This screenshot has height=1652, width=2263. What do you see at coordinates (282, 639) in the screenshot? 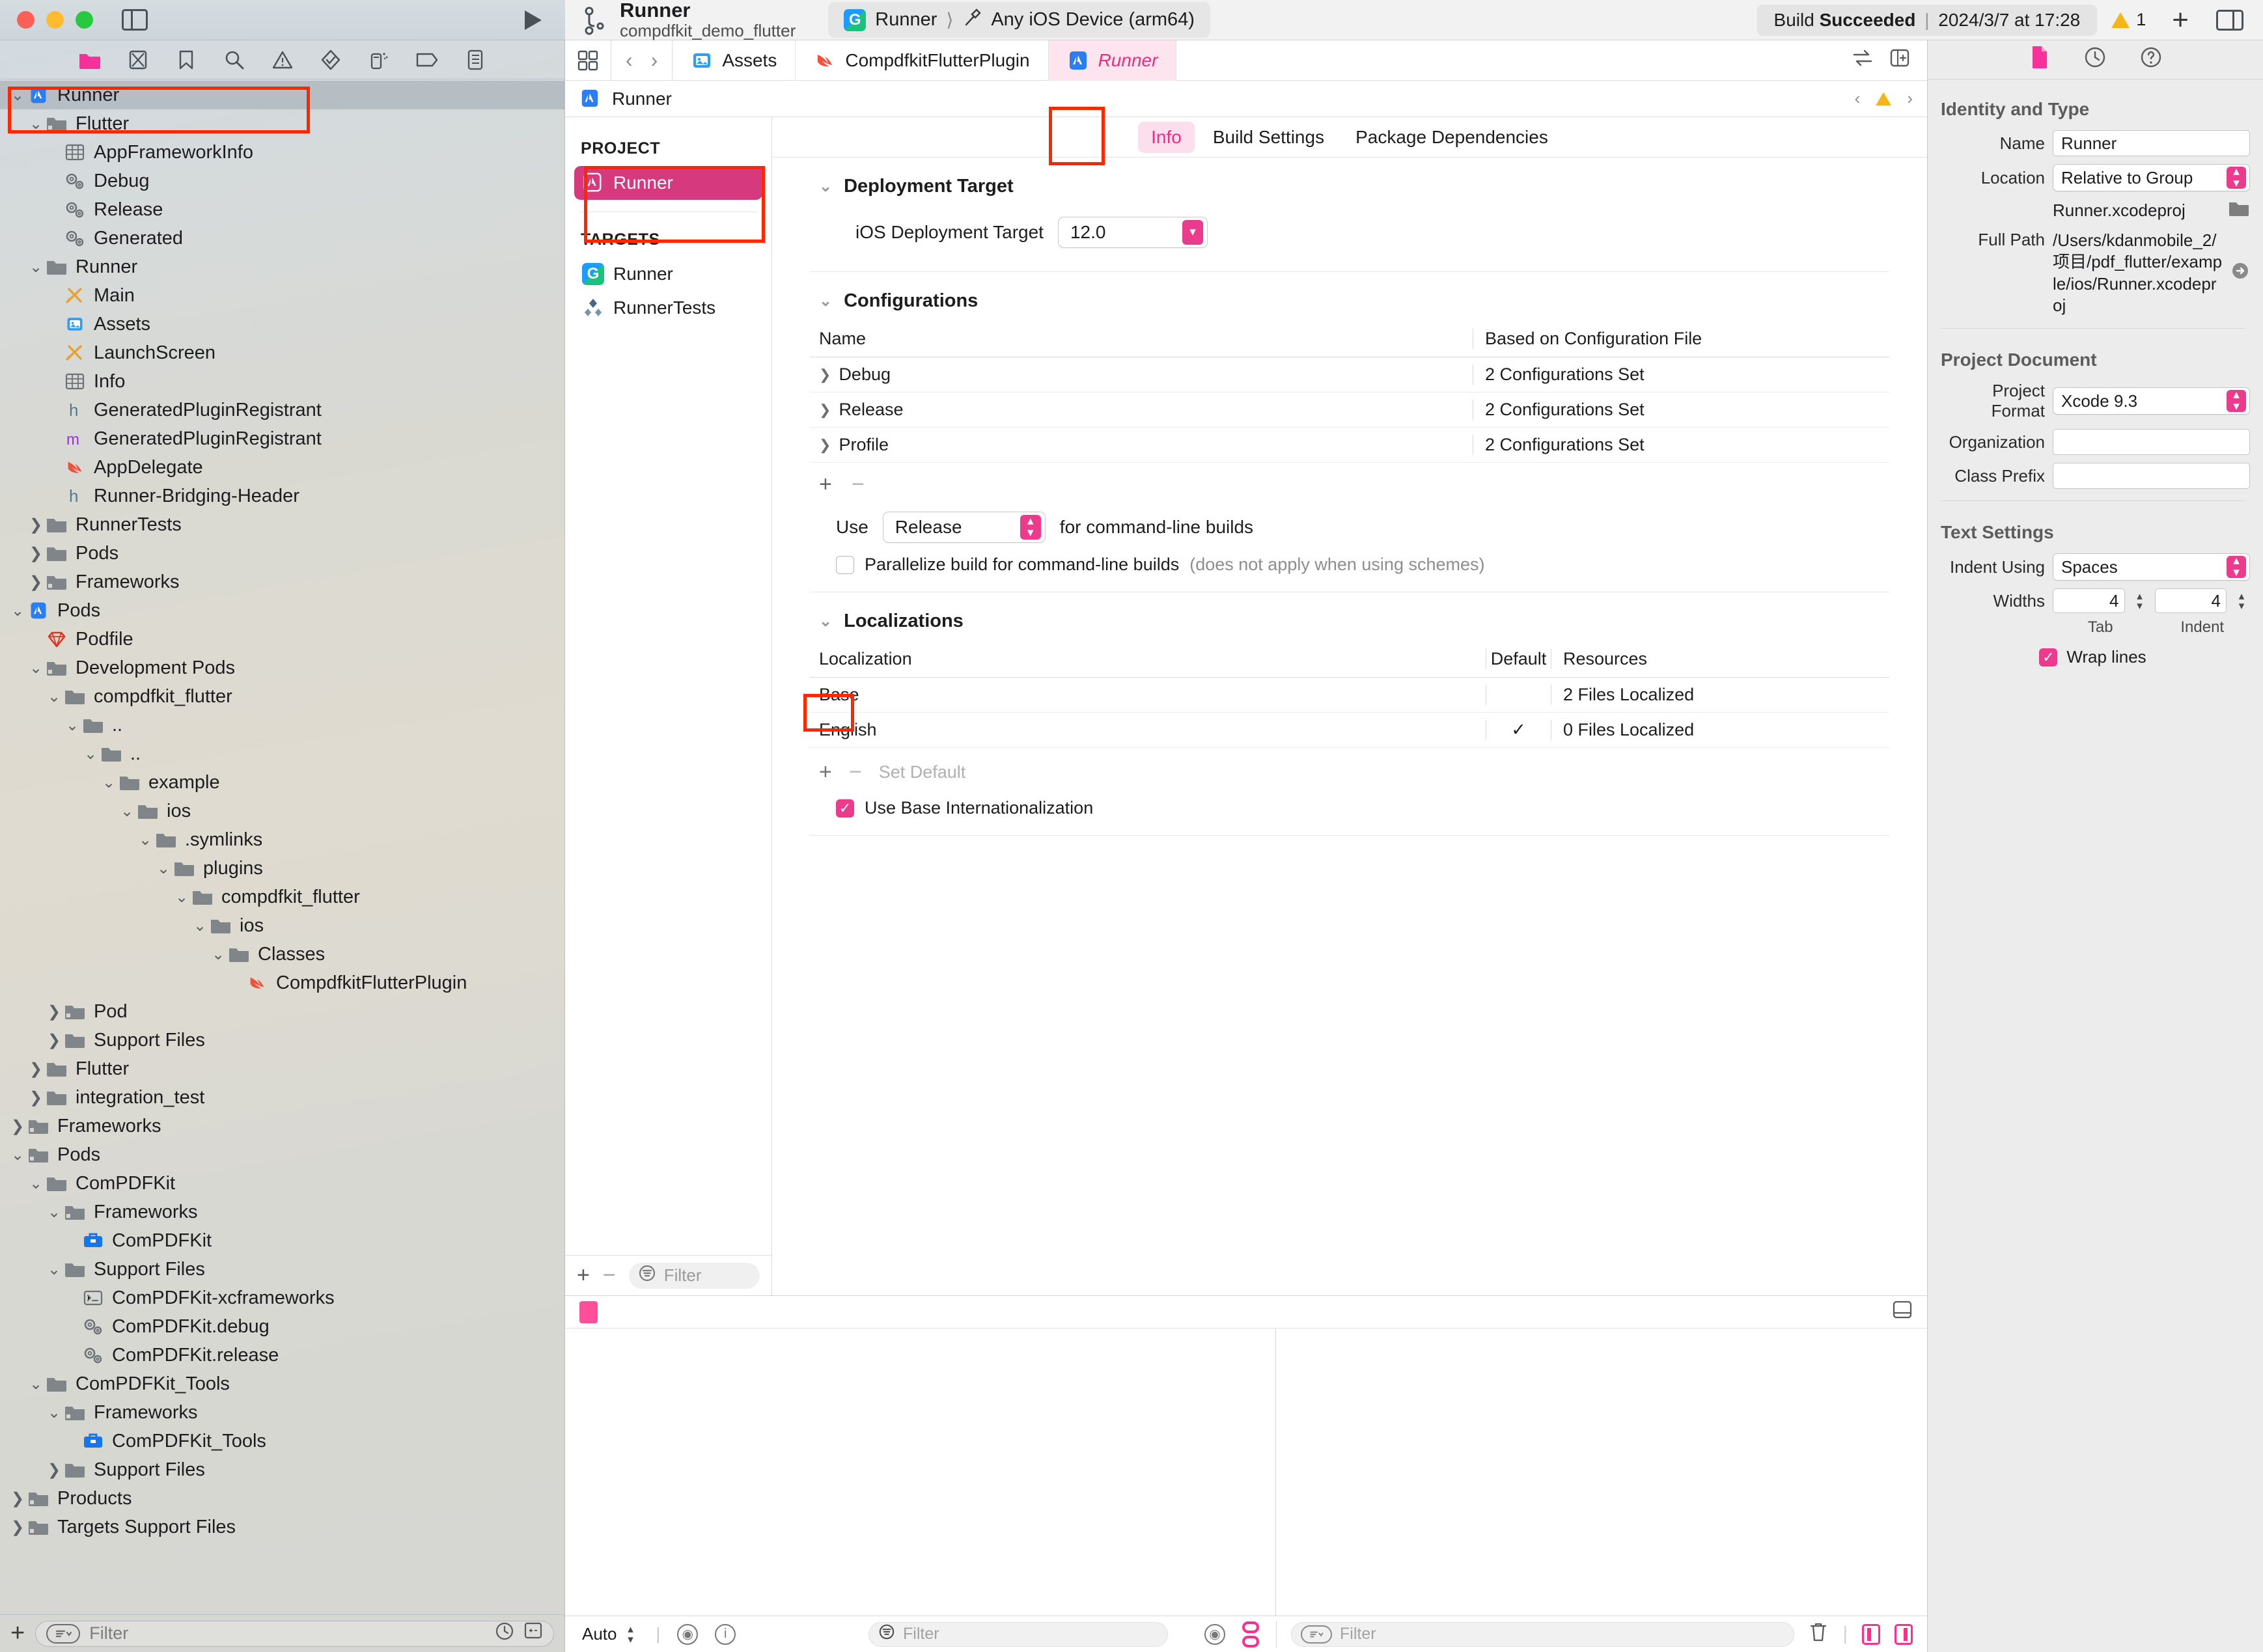
I see `navigator-item-podfile: Podfile` at bounding box center [282, 639].